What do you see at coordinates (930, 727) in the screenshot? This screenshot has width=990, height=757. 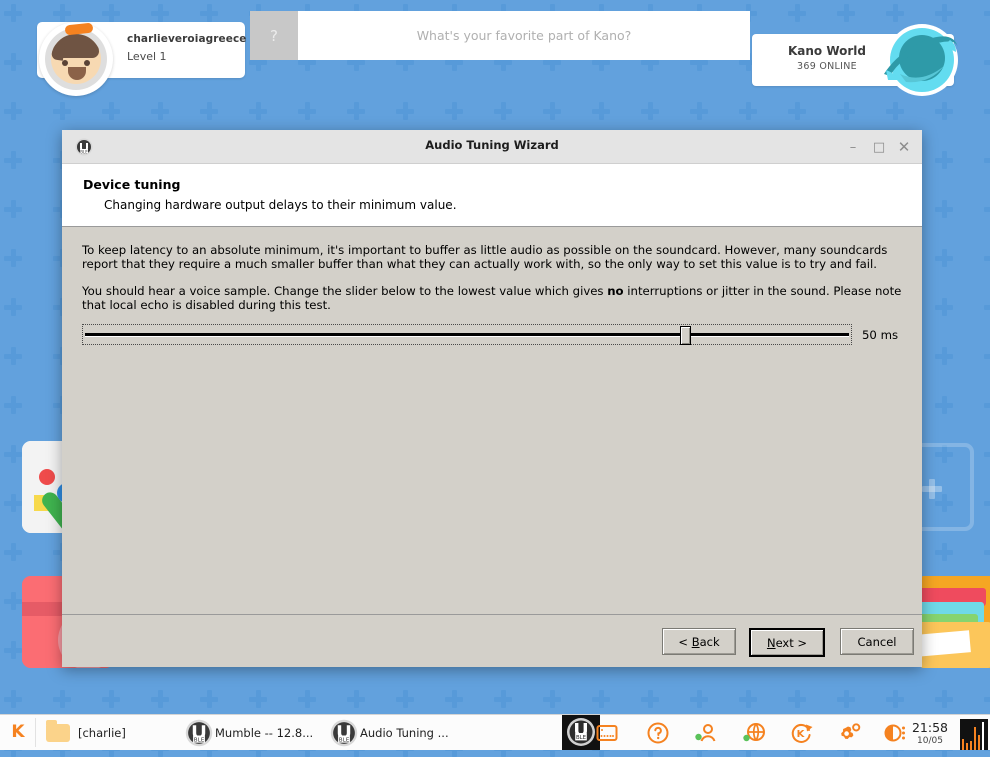 I see `clock-time: 21:58` at bounding box center [930, 727].